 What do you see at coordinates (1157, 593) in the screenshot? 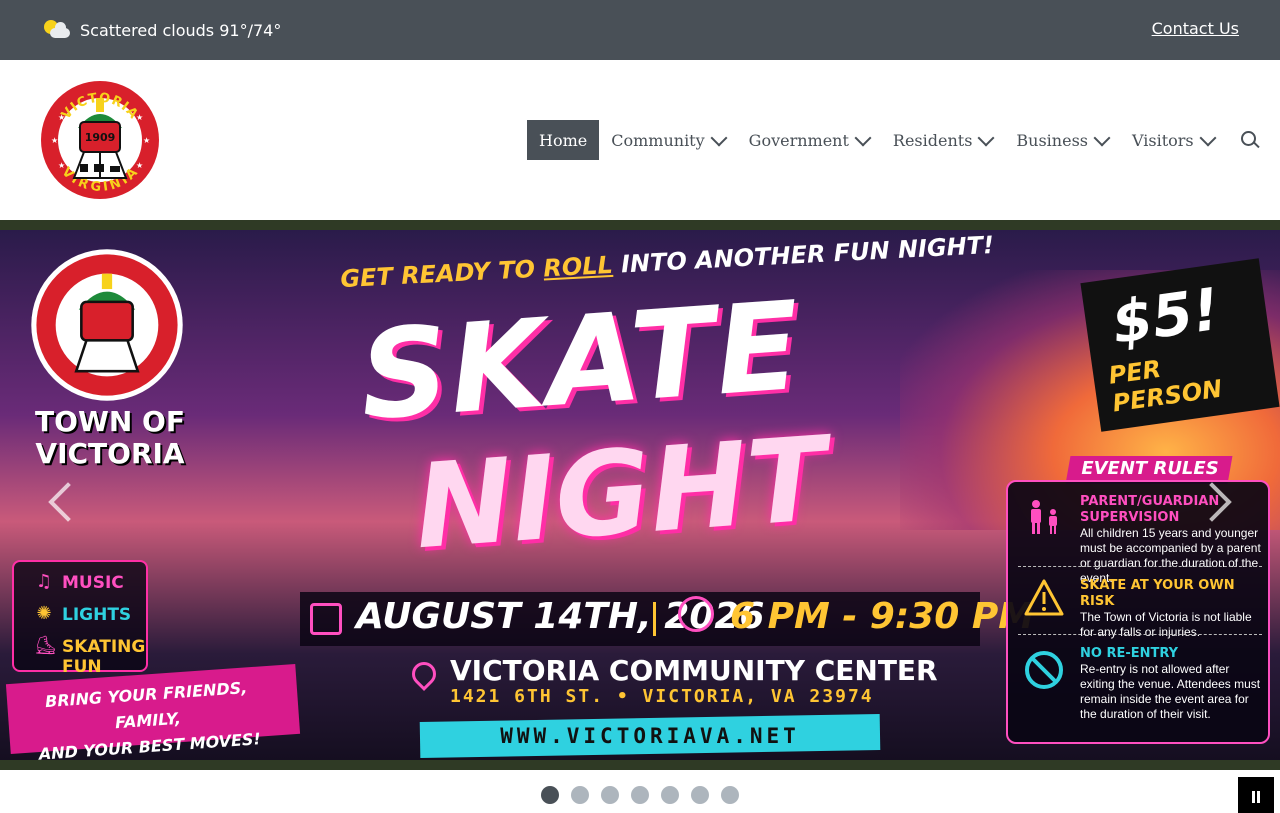
I see `rule-own-risk-title: SKATE AT YOUR OWN RISK` at bounding box center [1157, 593].